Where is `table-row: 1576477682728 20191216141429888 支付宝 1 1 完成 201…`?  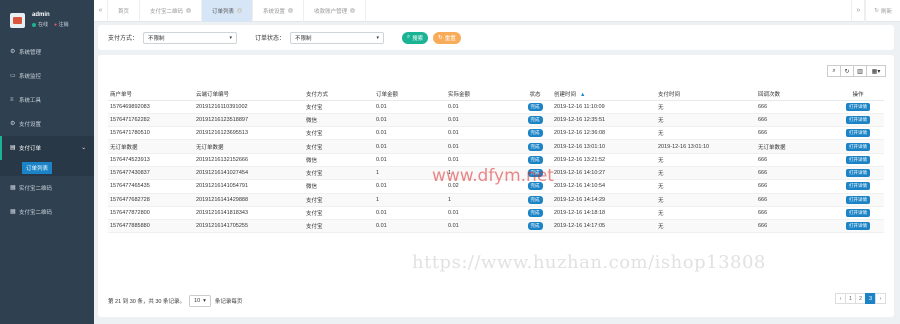 table-row: 1576477682728 20191216141429888 支付宝 1 1 完成 201… is located at coordinates (496, 200).